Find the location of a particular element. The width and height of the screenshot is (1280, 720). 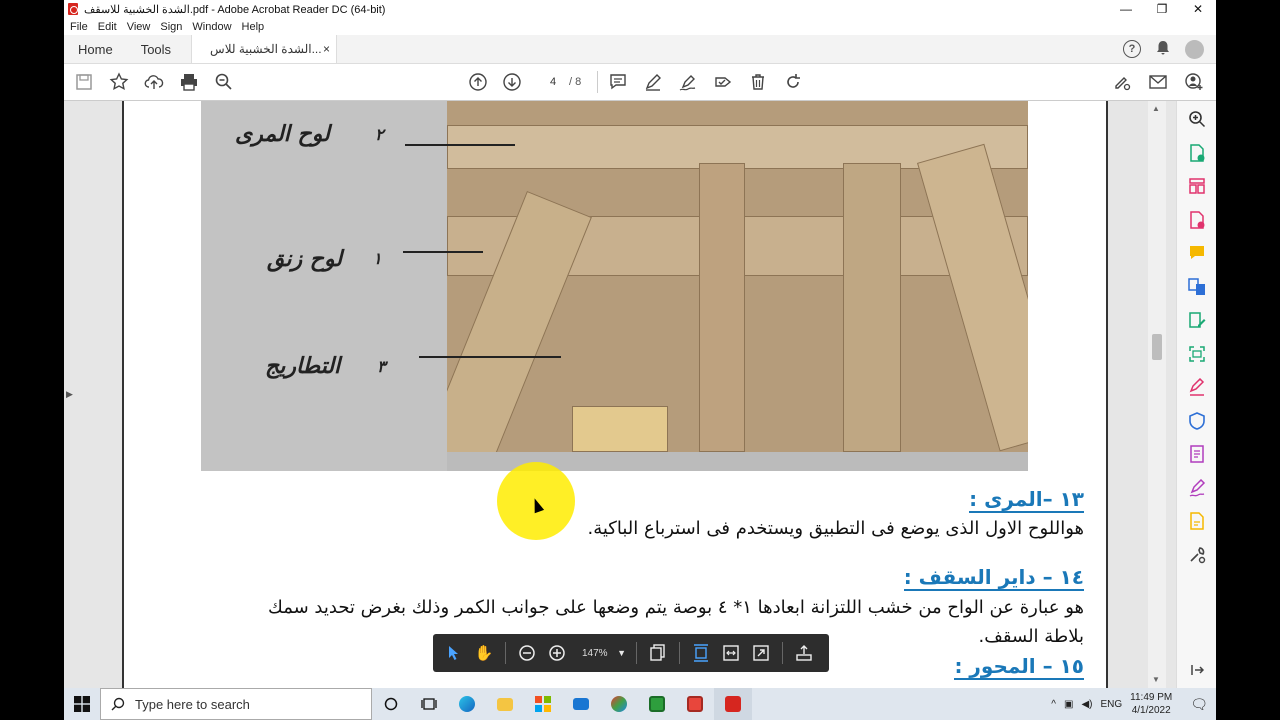

fit-width-icon is located at coordinates (731, 653).